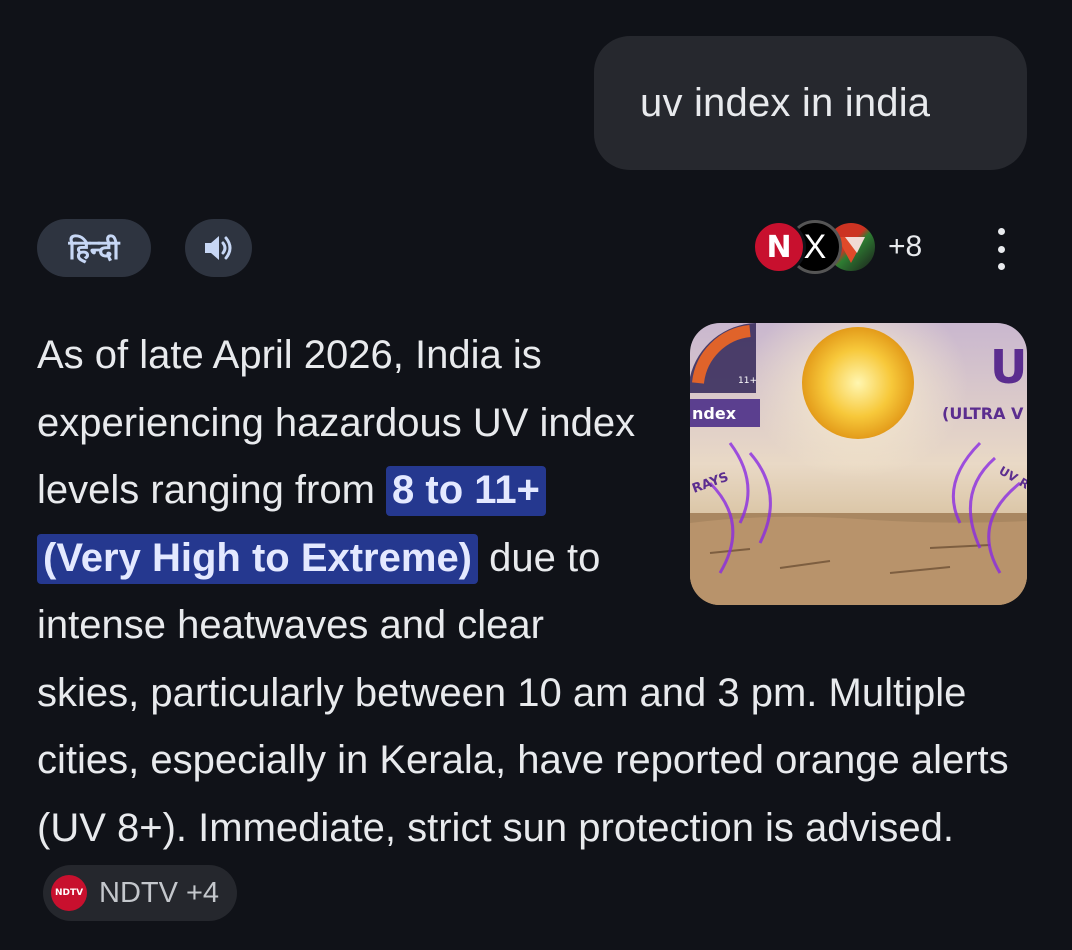 The height and width of the screenshot is (950, 1072). What do you see at coordinates (905, 246) in the screenshot?
I see `sources-more-count: +8` at bounding box center [905, 246].